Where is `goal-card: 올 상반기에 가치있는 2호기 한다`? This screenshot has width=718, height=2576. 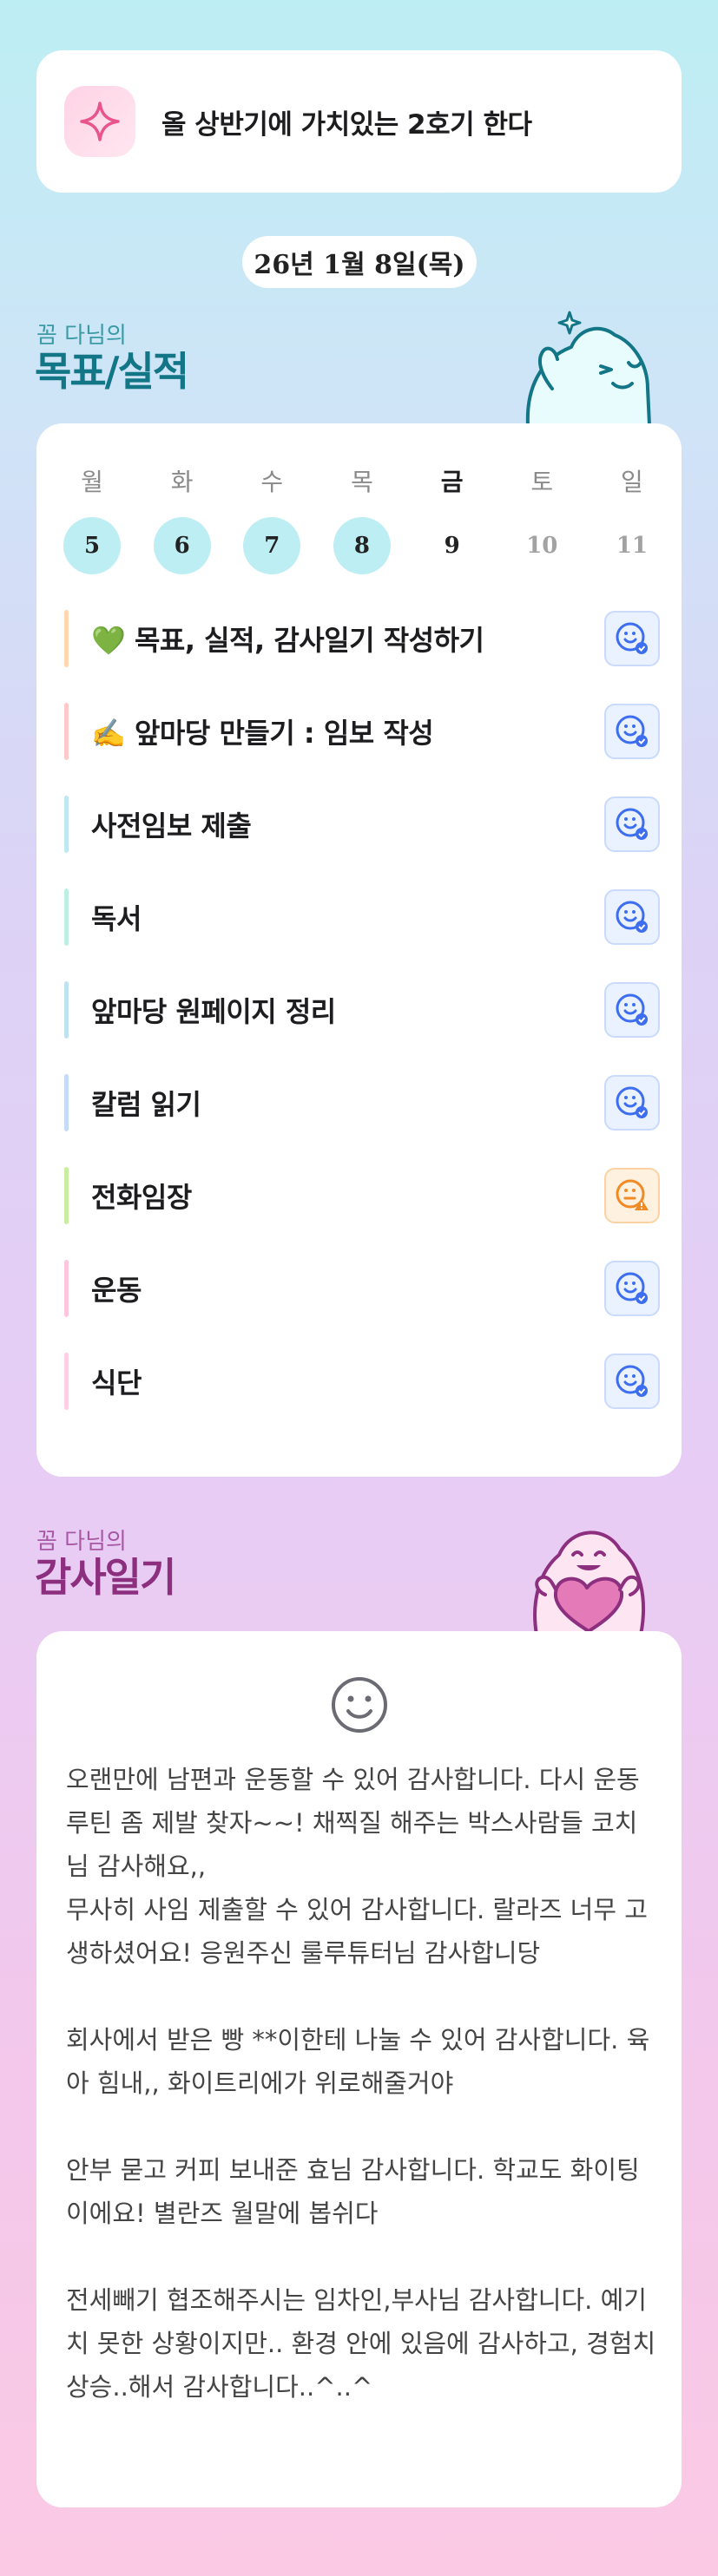 goal-card: 올 상반기에 가치있는 2호기 한다 is located at coordinates (359, 121).